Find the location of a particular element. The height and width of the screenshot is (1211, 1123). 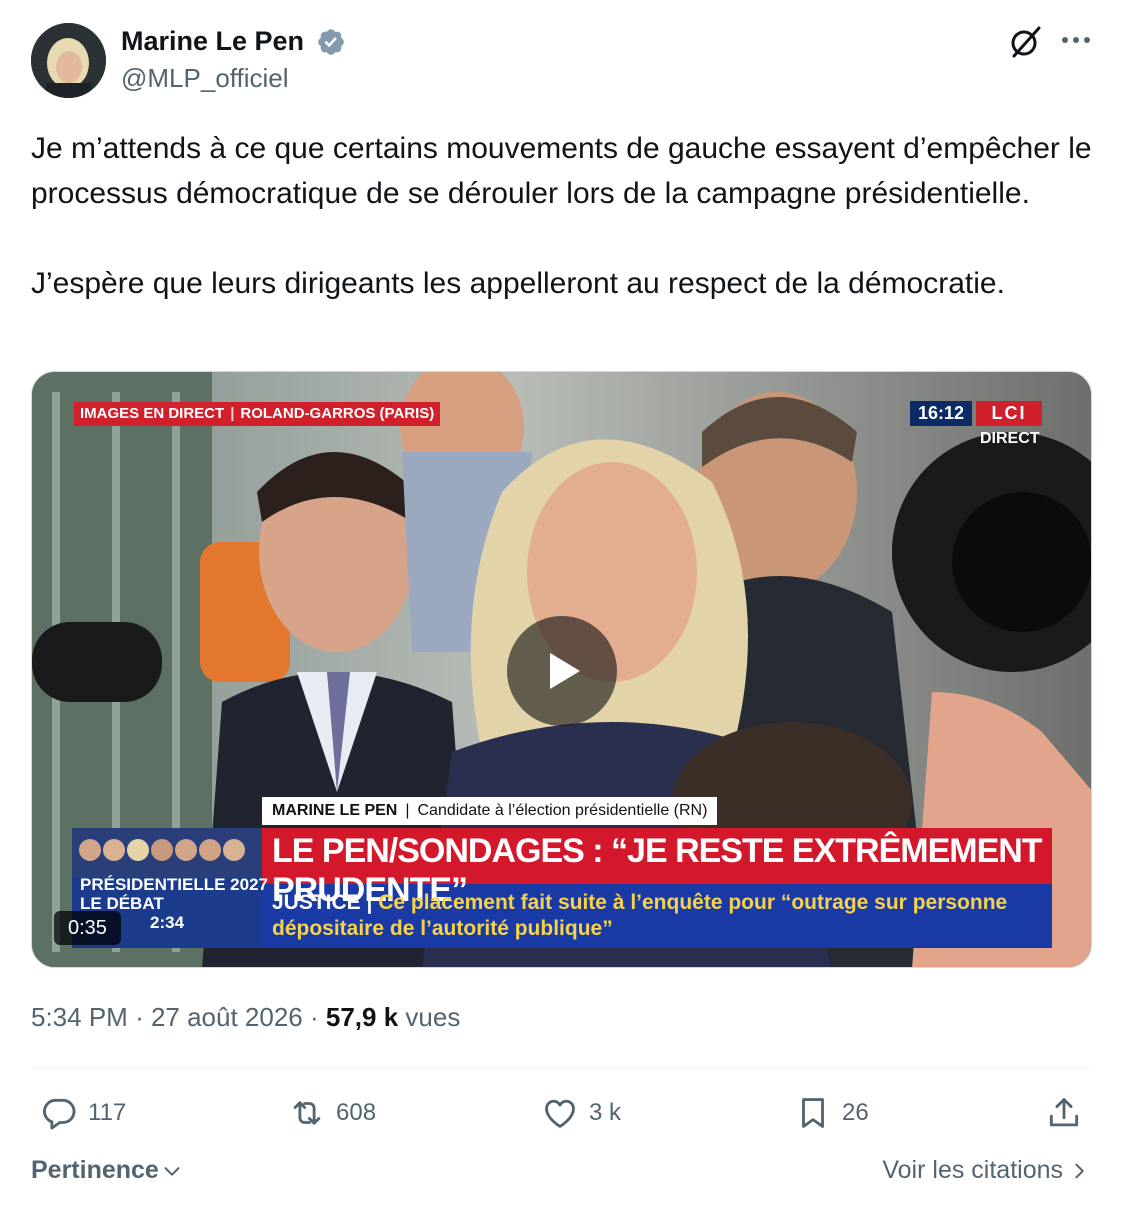

bookmark-button: 26 is located at coordinates (831, 1113).